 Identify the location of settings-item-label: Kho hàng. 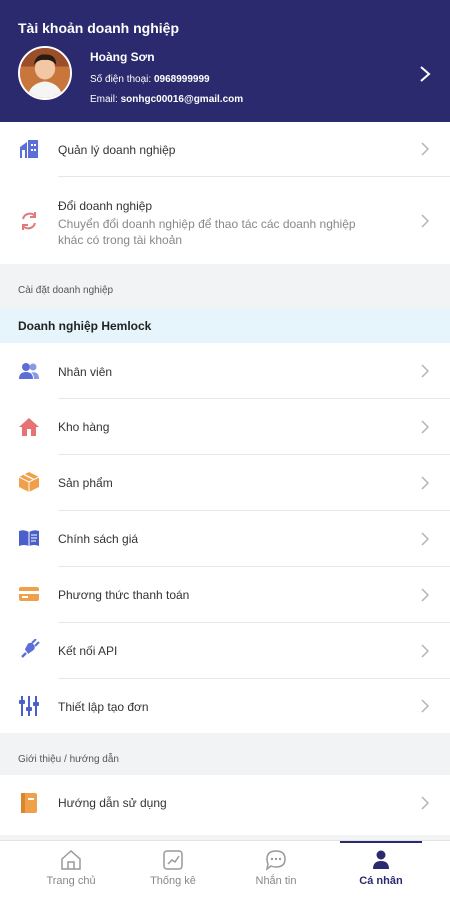
(84, 427).